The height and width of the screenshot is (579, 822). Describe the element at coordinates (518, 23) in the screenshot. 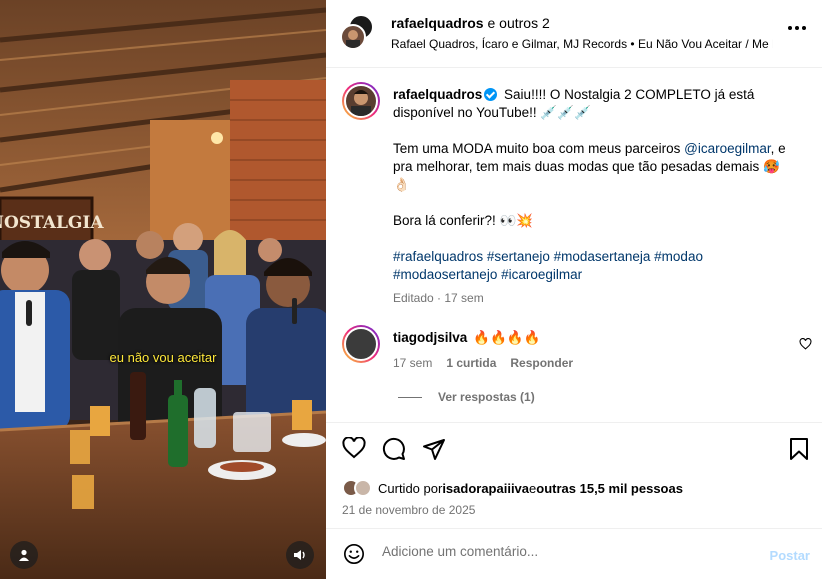

I see `and-others-text: e outros 2` at that location.